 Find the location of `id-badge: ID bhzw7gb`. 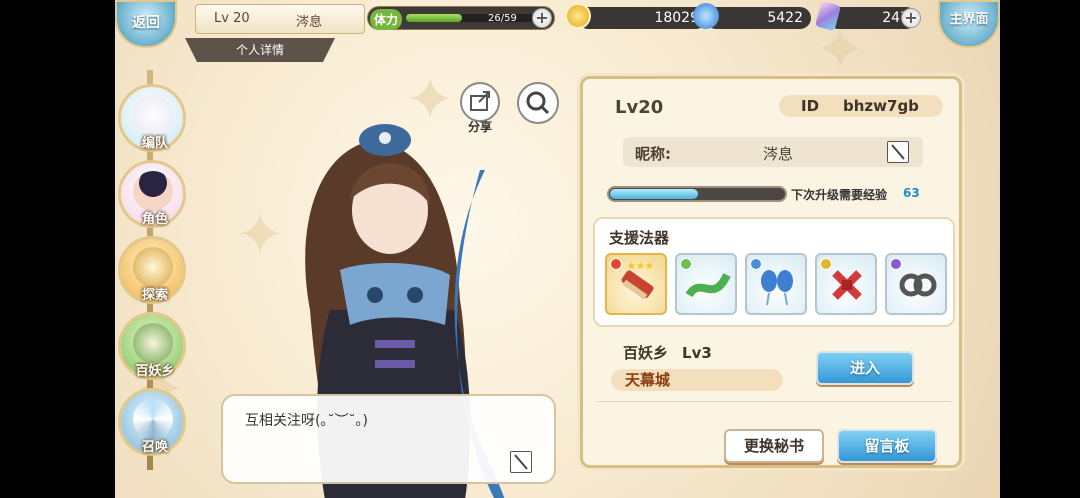

id-badge: ID bhzw7gb is located at coordinates (861, 106).